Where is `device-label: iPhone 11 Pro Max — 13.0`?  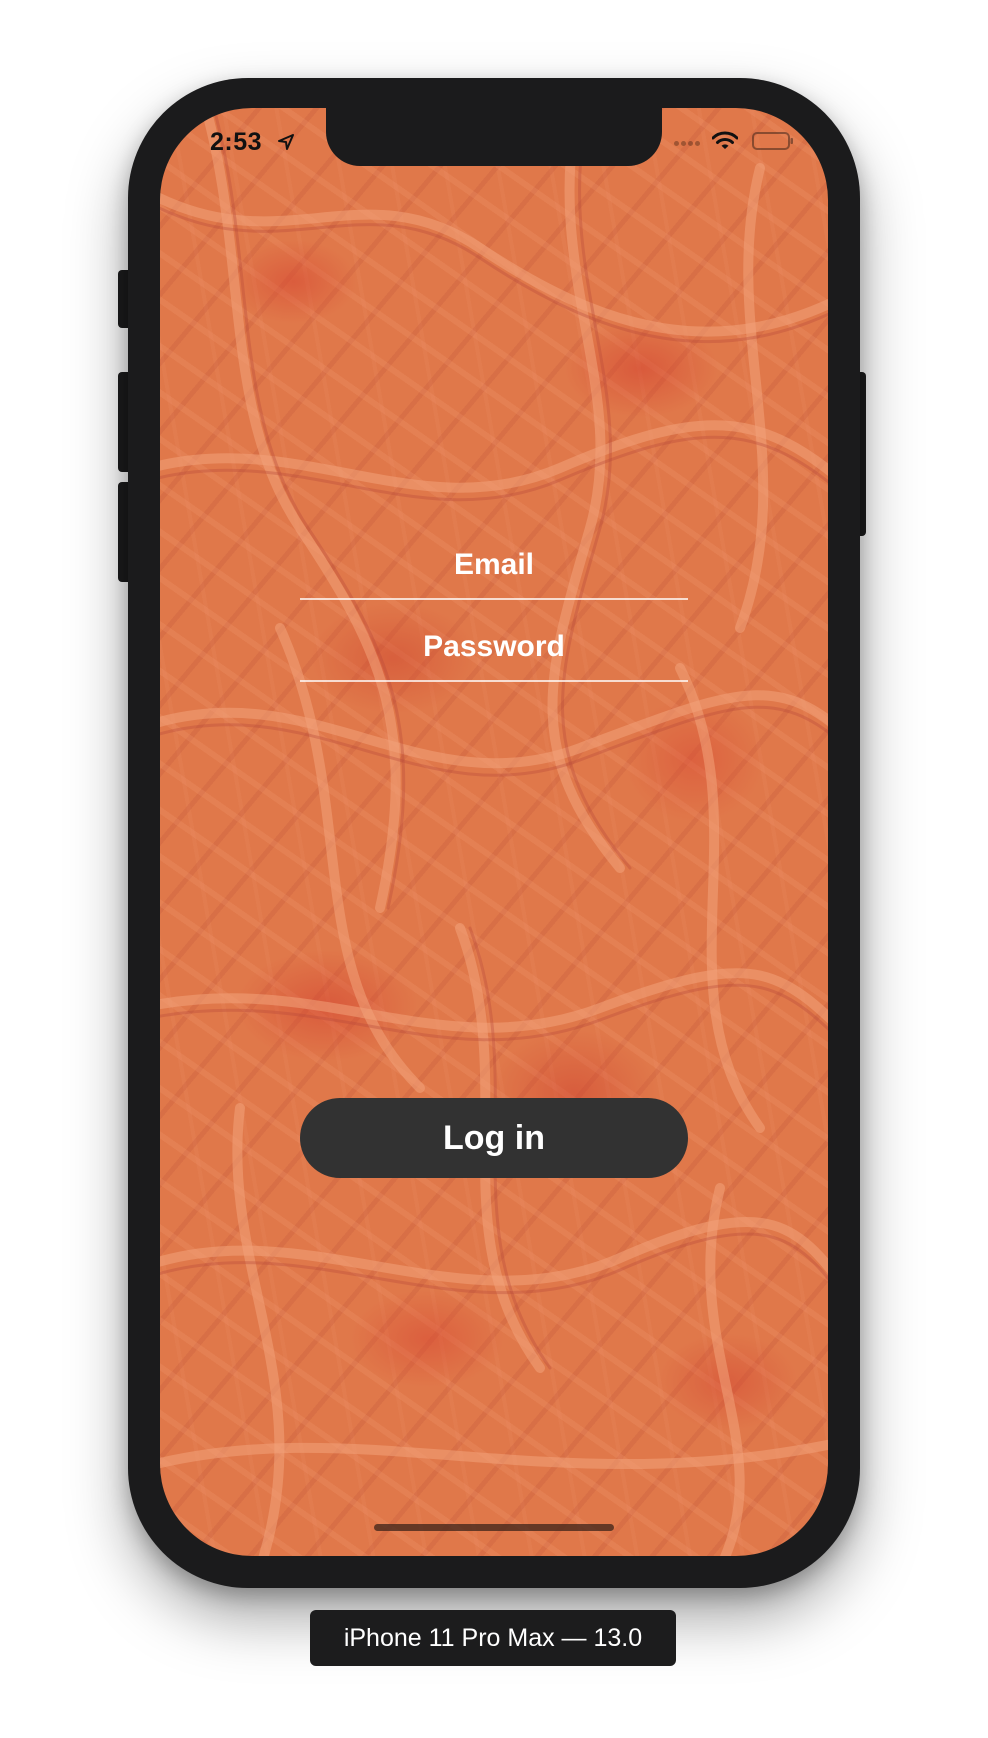
device-label: iPhone 11 Pro Max — 13.0 is located at coordinates (493, 1638).